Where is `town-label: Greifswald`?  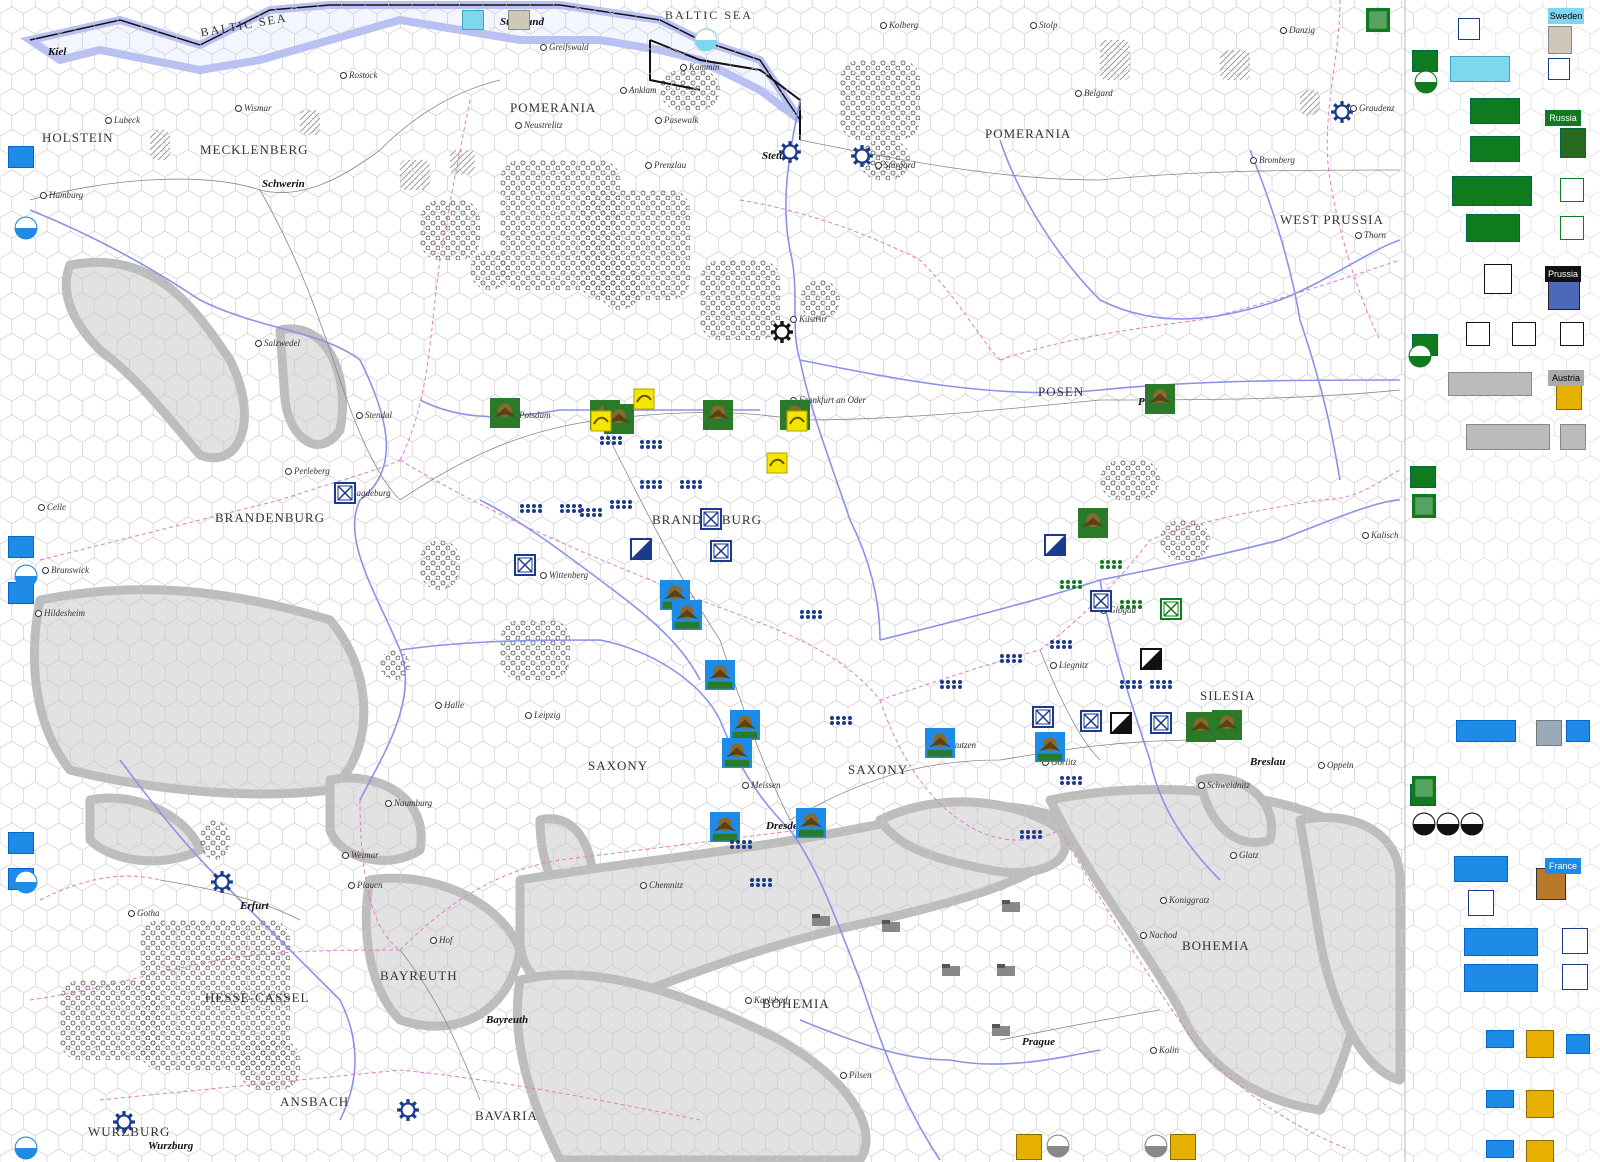 town-label: Greifswald is located at coordinates (564, 47).